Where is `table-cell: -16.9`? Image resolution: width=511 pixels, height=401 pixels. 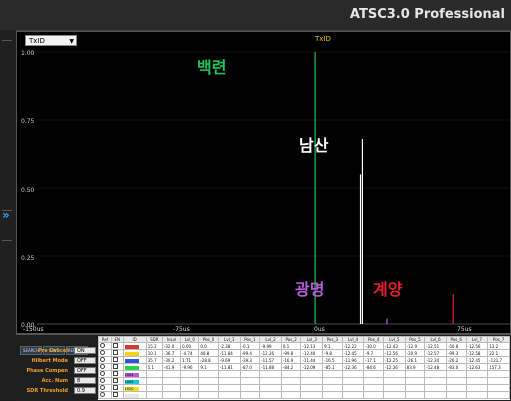 table-cell: -16.9 is located at coordinates (291, 360).